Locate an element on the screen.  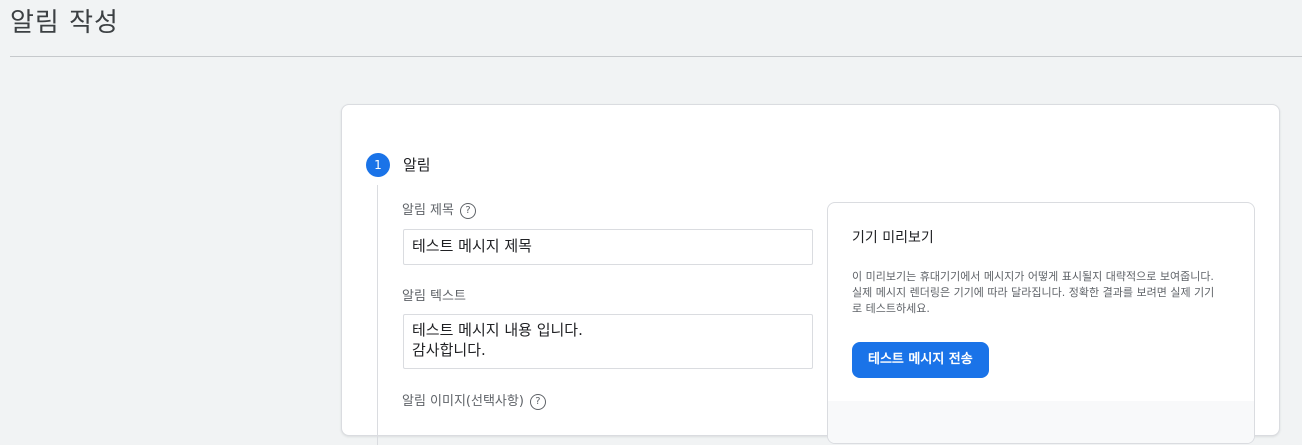
notification-title-label-text: 알림 제목 is located at coordinates (428, 210).